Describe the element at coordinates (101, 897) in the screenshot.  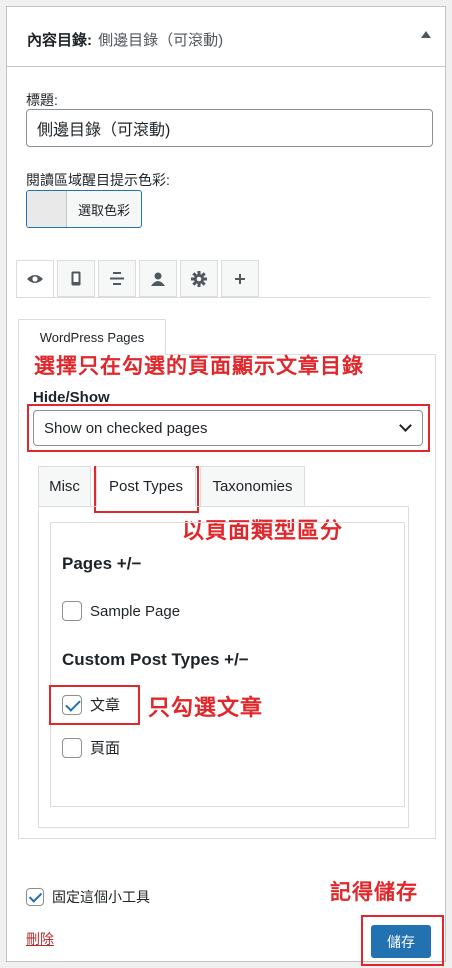
I see `pin-widget-label: 固定這個小工具` at that location.